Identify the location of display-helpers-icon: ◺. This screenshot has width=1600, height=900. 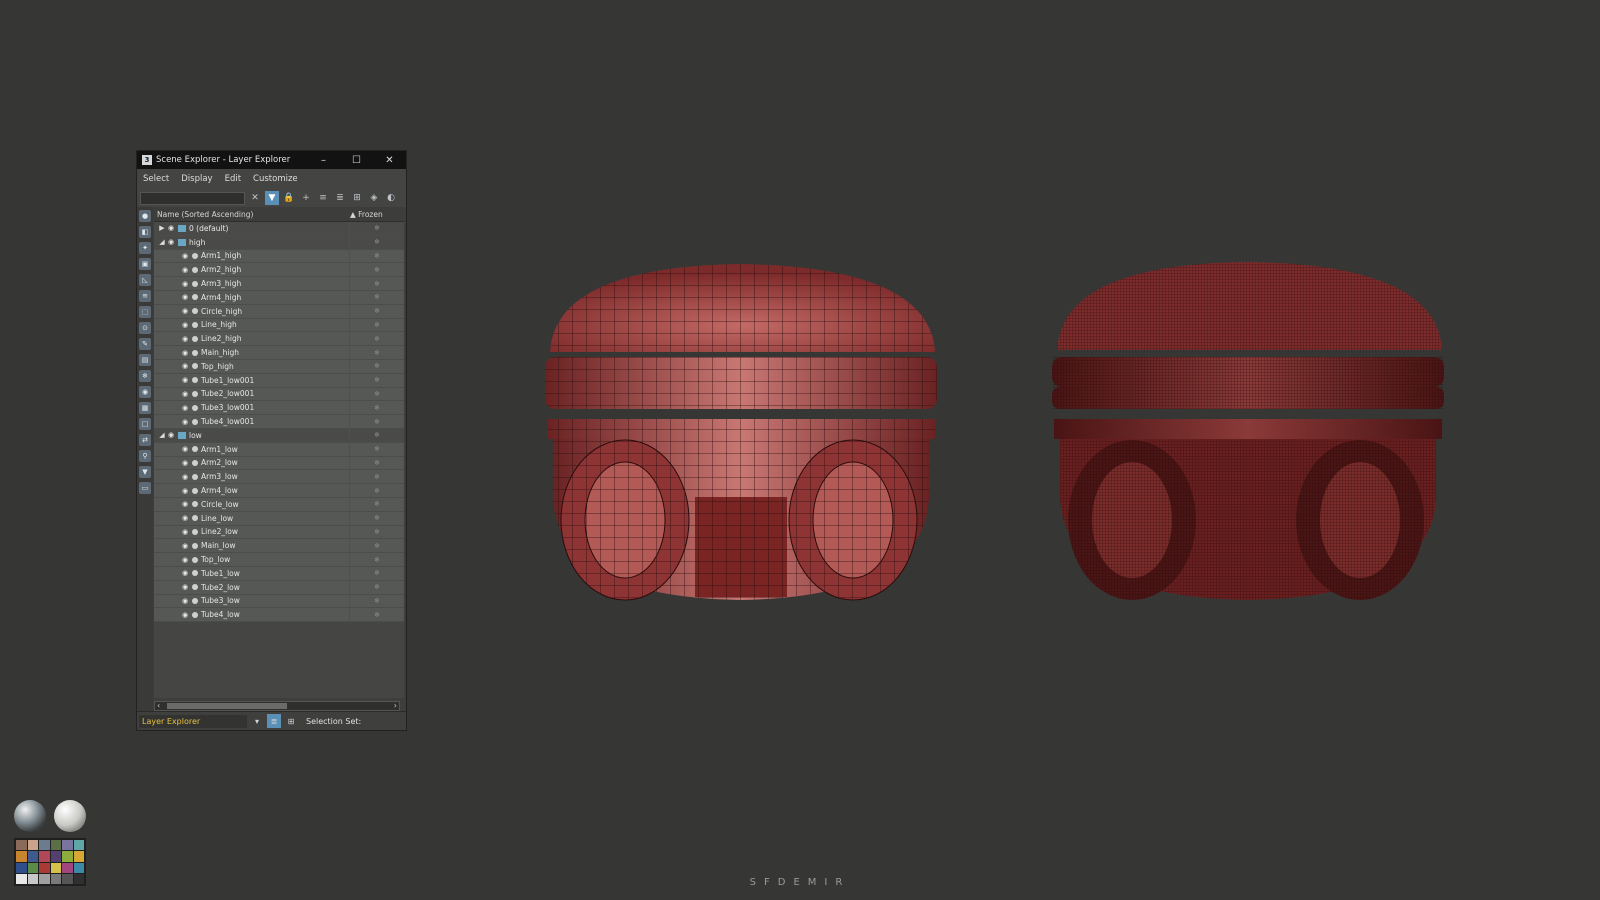
(145, 280).